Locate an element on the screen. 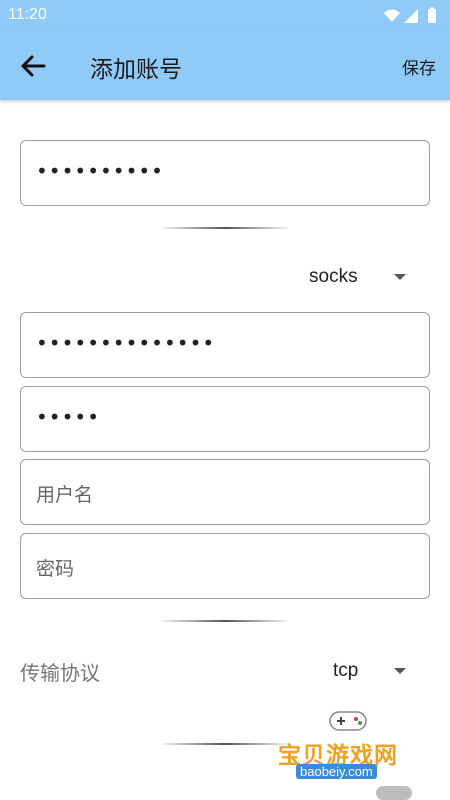 This screenshot has width=450, height=800. proxy-type-dropdown: socks is located at coordinates (364, 278).